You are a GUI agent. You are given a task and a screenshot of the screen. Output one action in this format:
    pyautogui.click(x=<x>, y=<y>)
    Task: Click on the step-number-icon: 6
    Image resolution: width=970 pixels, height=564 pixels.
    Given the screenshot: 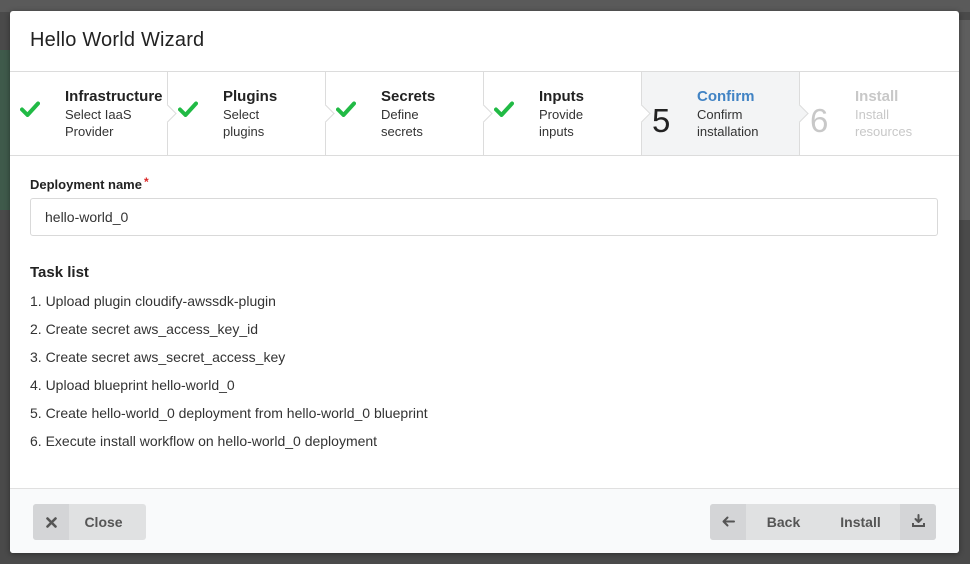 What is the action you would take?
    pyautogui.click(x=827, y=119)
    